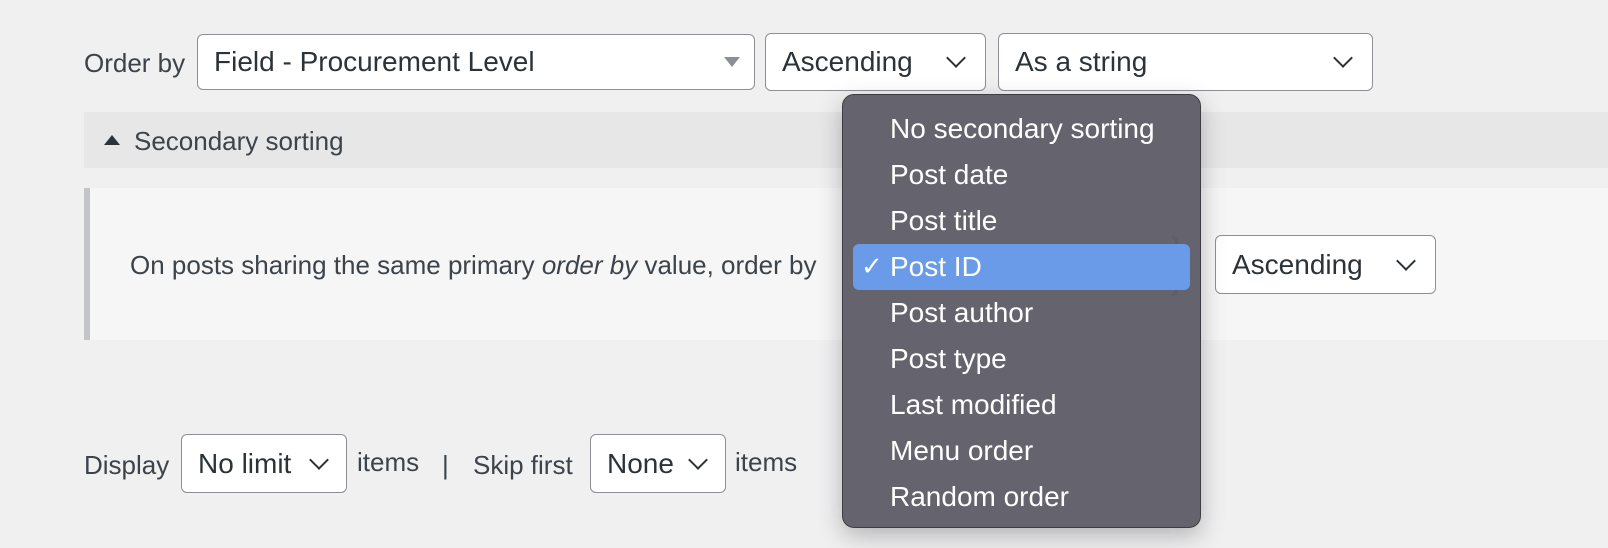 The width and height of the screenshot is (1608, 548). What do you see at coordinates (1021, 221) in the screenshot?
I see `dropdown-option: Post title` at bounding box center [1021, 221].